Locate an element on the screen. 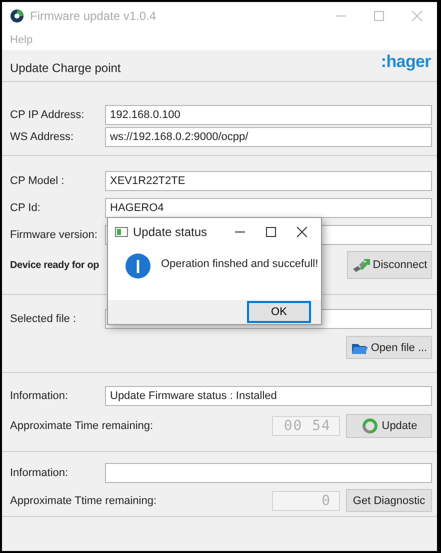  device-status: Device ready for op is located at coordinates (55, 265).